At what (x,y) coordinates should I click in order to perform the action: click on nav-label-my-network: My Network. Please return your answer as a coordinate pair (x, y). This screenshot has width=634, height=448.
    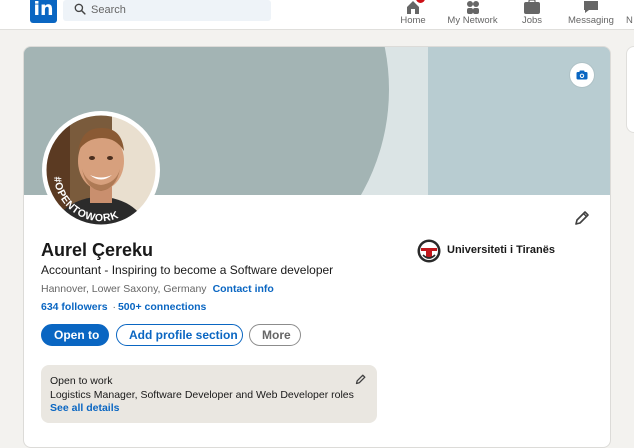
    Looking at the image, I should click on (472, 20).